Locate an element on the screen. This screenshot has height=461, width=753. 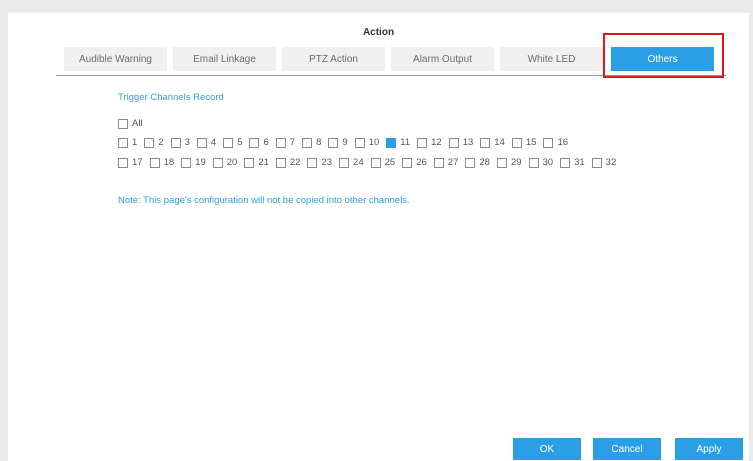
channel-20-checkbox-item: 20 is located at coordinates (225, 162).